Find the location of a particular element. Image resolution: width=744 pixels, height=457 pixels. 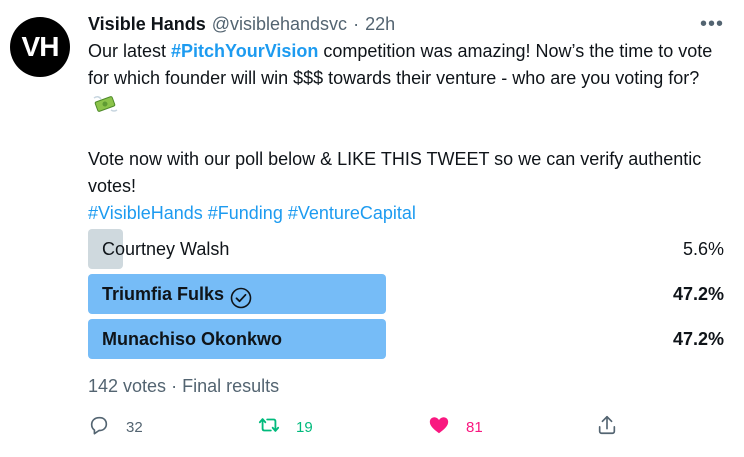

hashtag-visiblehands: #VisibleHands is located at coordinates (145, 213).